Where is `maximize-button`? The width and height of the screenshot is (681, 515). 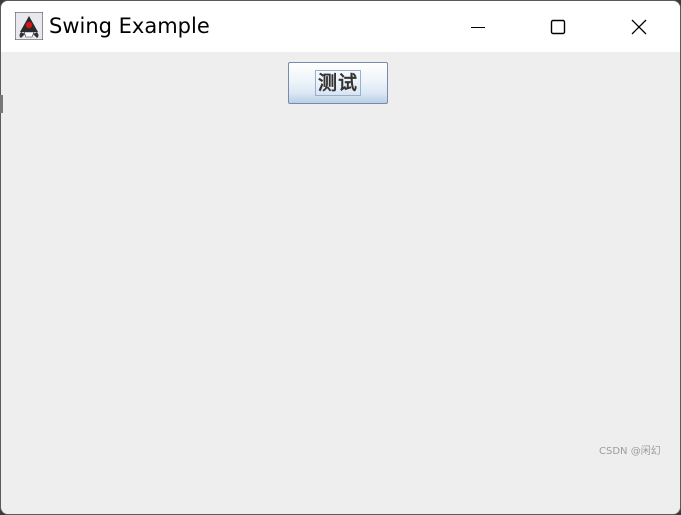
maximize-button is located at coordinates (558, 26).